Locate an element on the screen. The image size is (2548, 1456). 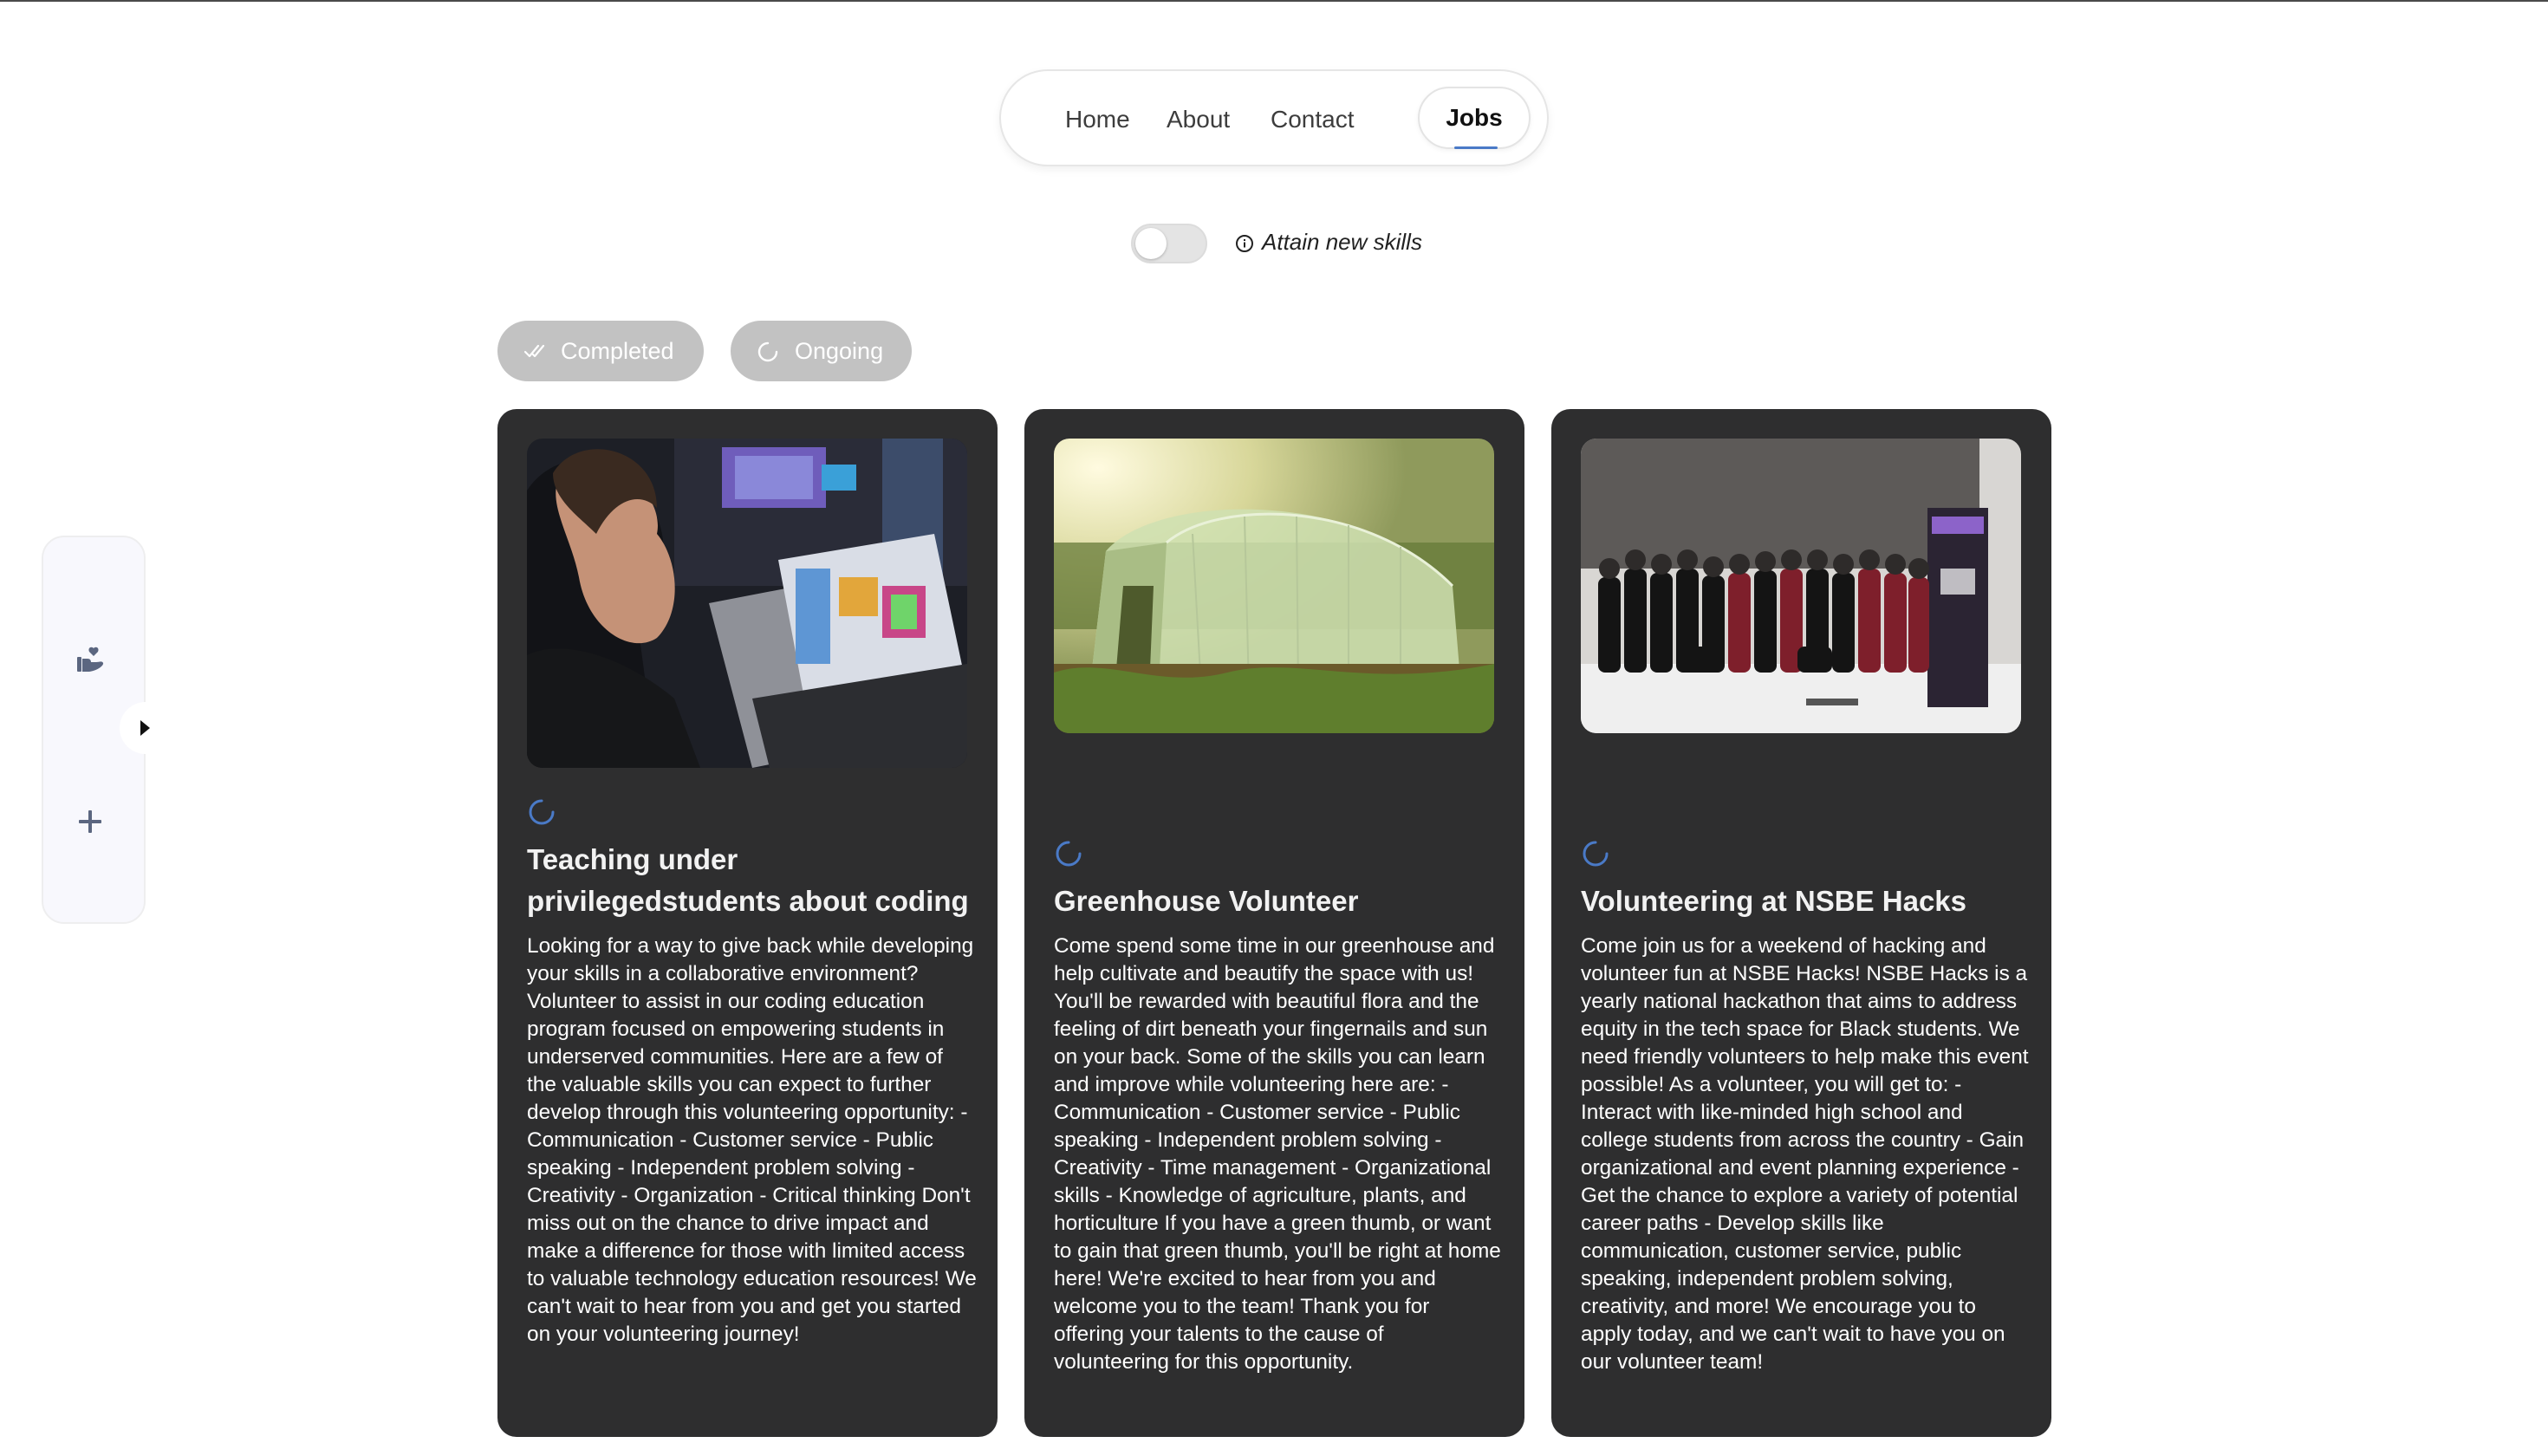
plus-icon is located at coordinates (90, 821).